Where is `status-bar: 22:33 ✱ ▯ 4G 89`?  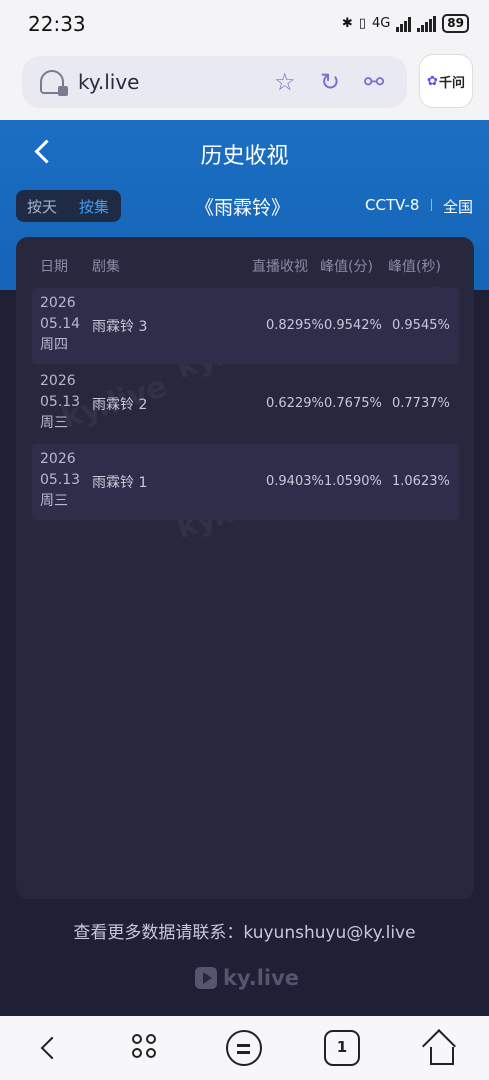 status-bar: 22:33 ✱ ▯ 4G 89 is located at coordinates (244, 25).